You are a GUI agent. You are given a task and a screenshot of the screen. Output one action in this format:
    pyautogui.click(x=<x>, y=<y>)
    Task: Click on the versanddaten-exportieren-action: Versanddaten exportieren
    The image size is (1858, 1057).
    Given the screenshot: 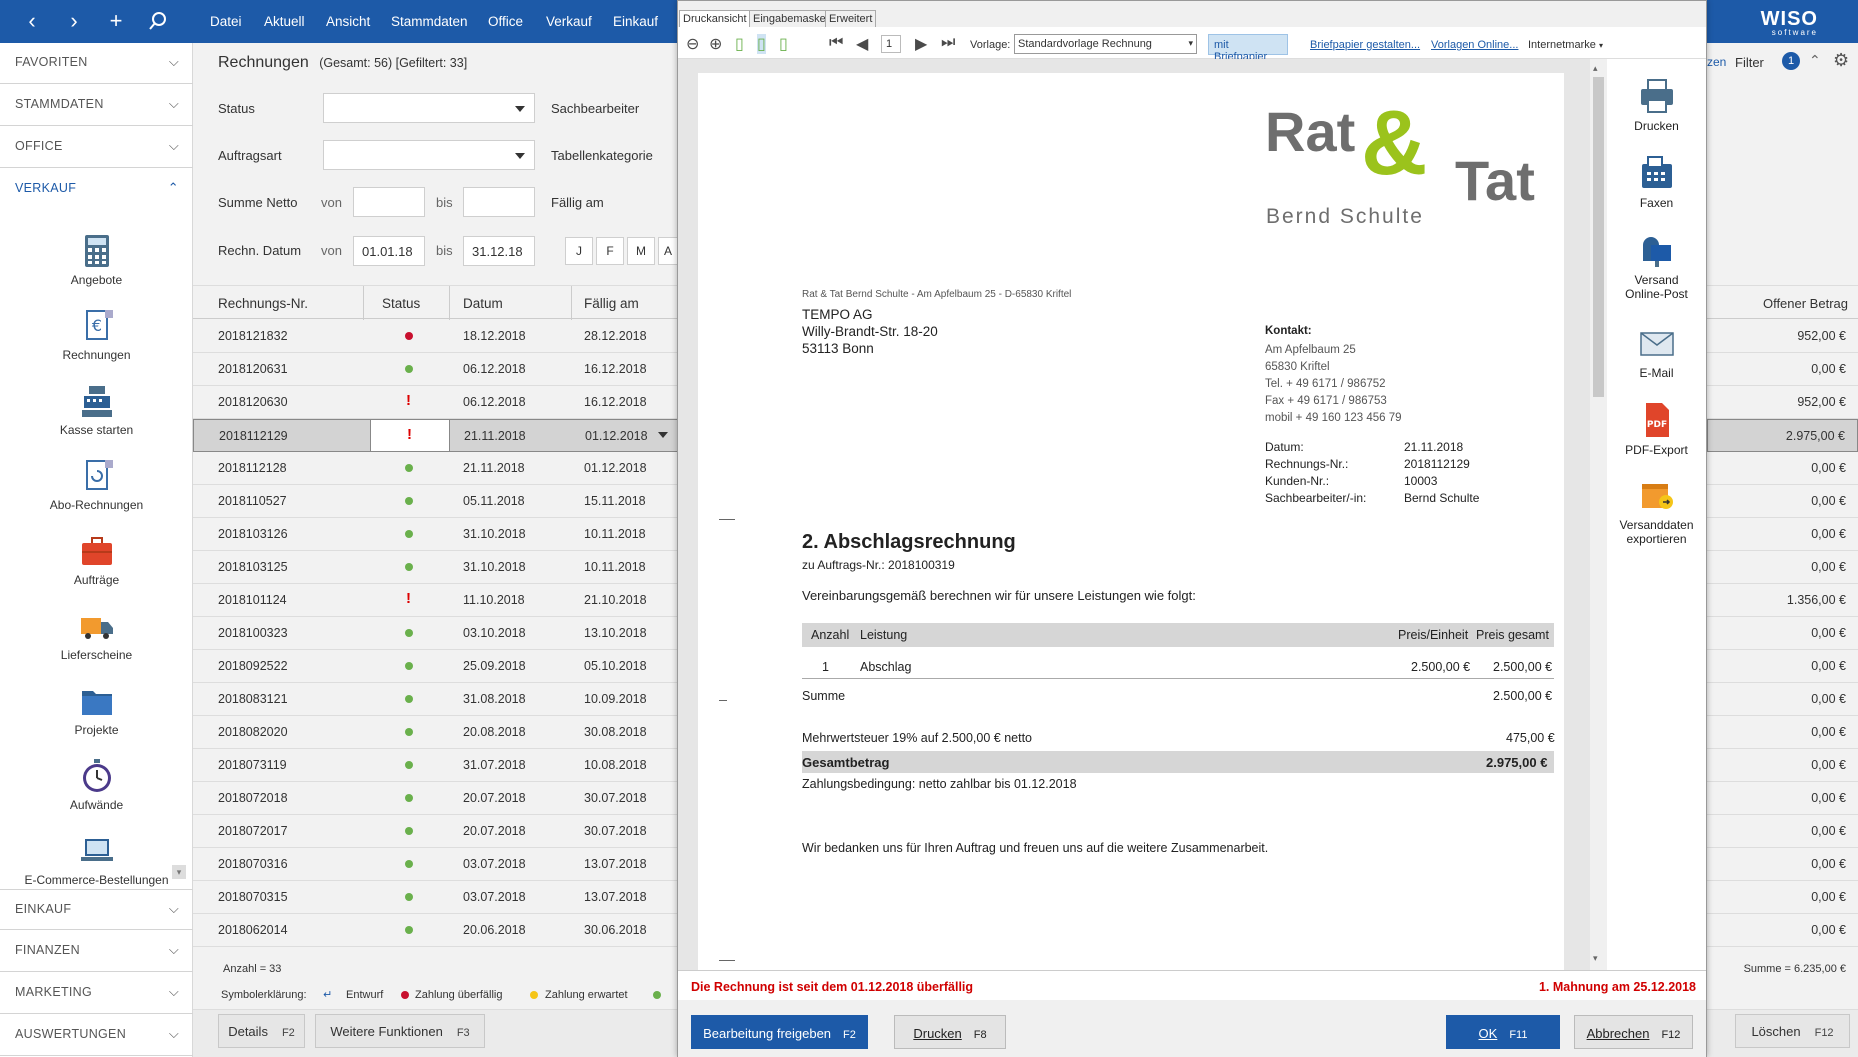 What is the action you would take?
    pyautogui.click(x=1656, y=511)
    